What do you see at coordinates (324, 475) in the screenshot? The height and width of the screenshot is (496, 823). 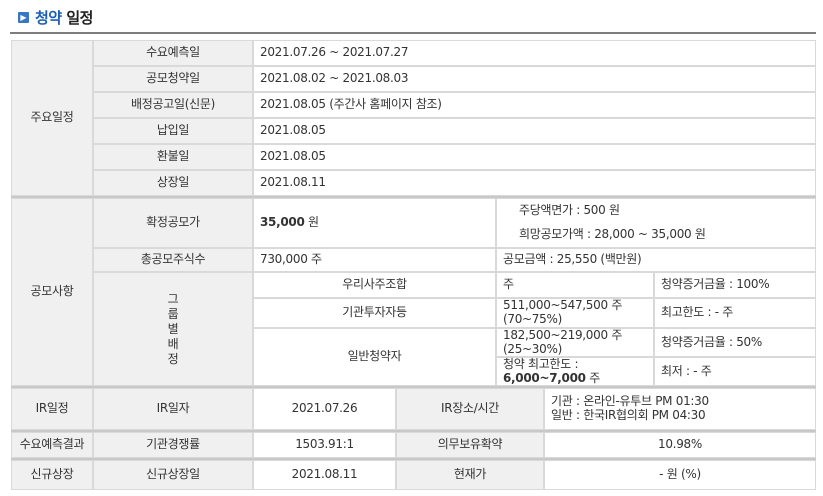 I see `listing-date-value: 2021.08.11` at bounding box center [324, 475].